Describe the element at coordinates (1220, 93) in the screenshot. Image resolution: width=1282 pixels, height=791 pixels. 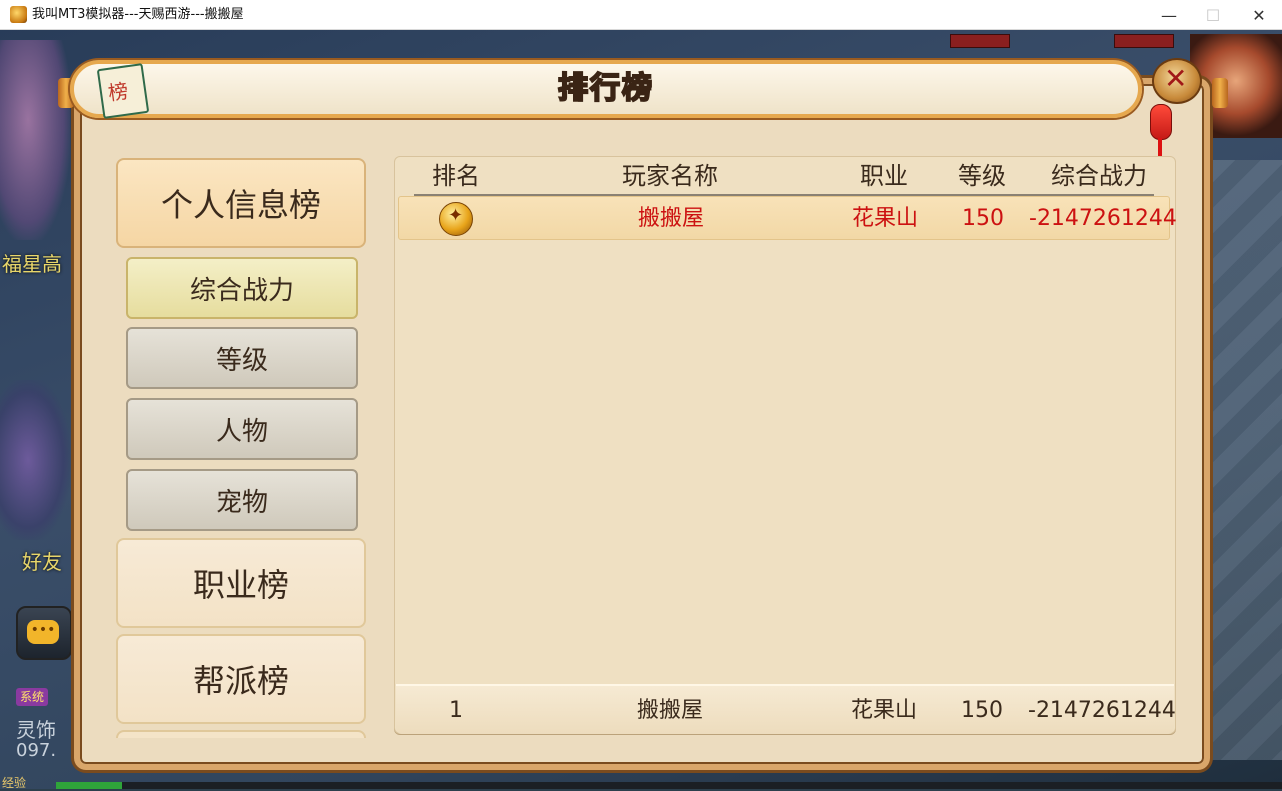
I see `scroll-end-right` at that location.